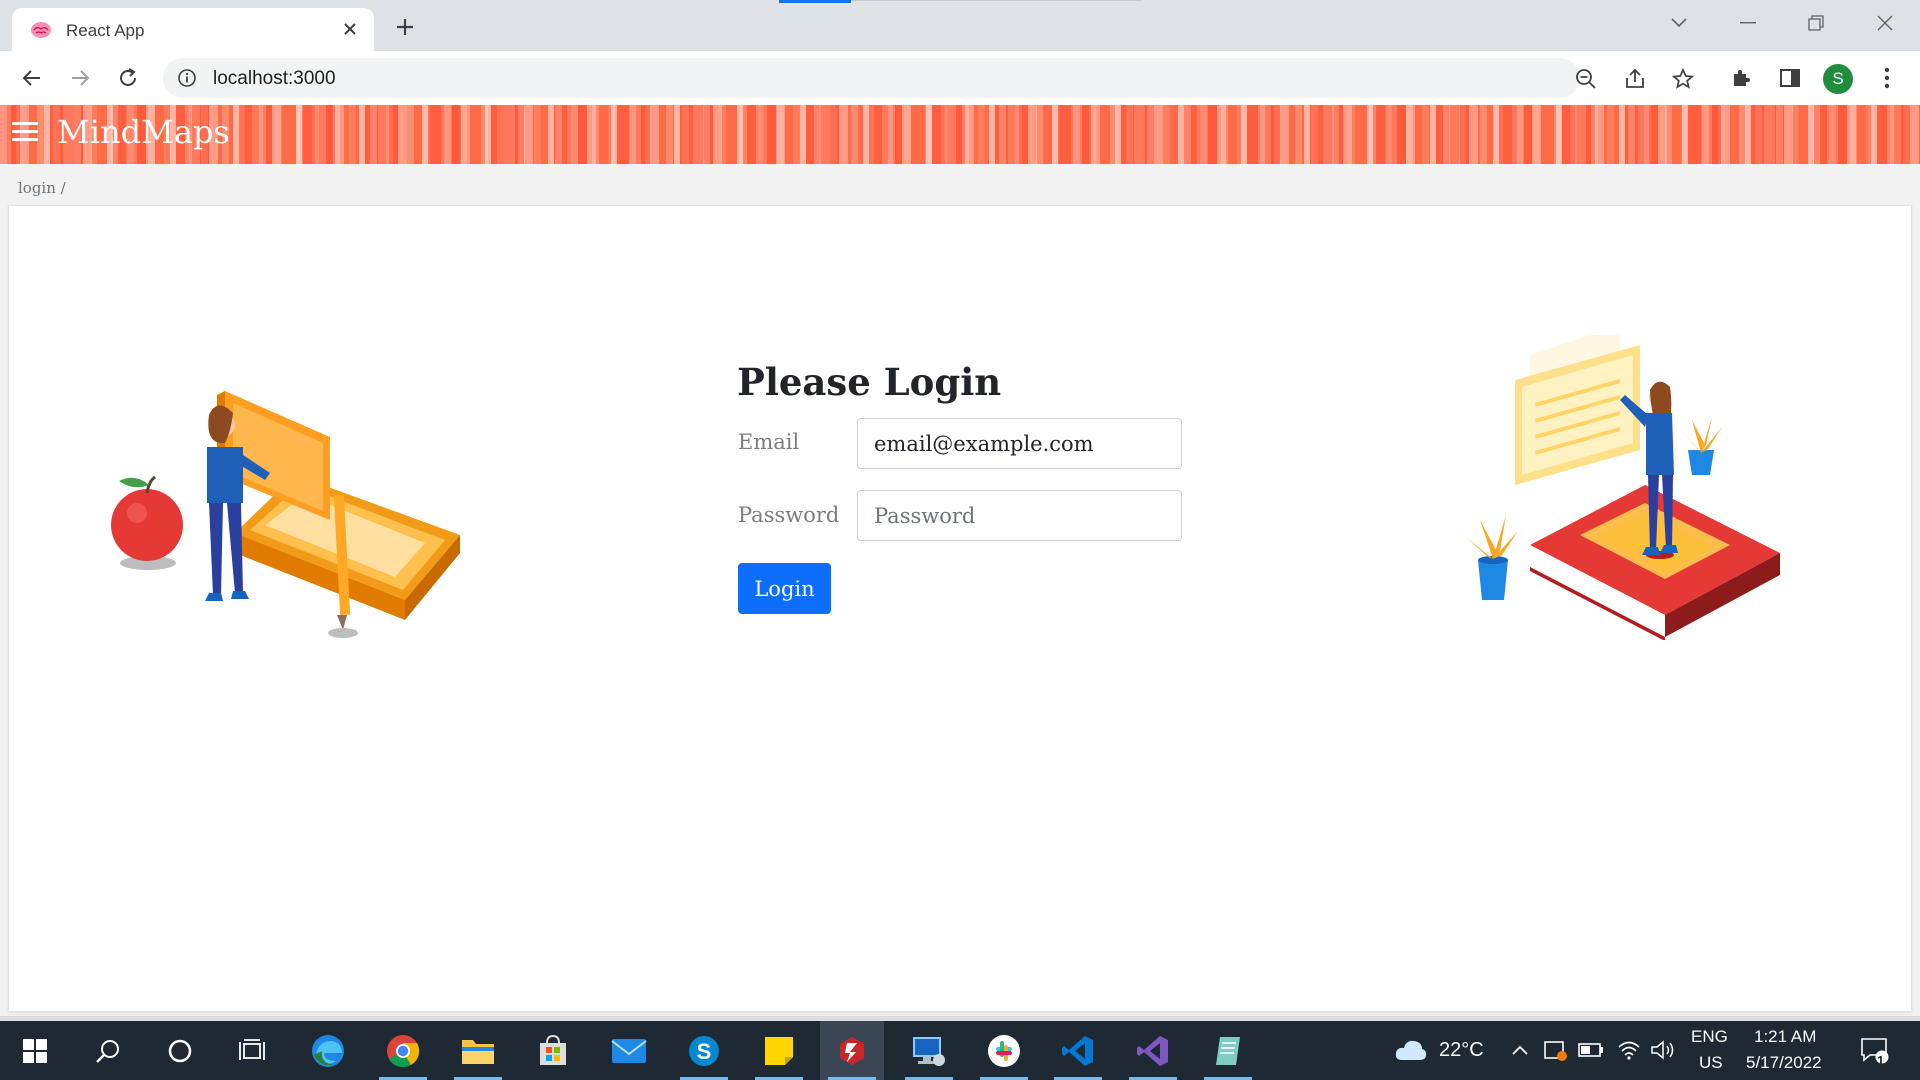 The height and width of the screenshot is (1080, 1920). I want to click on notification-center-icon, so click(1875, 1050).